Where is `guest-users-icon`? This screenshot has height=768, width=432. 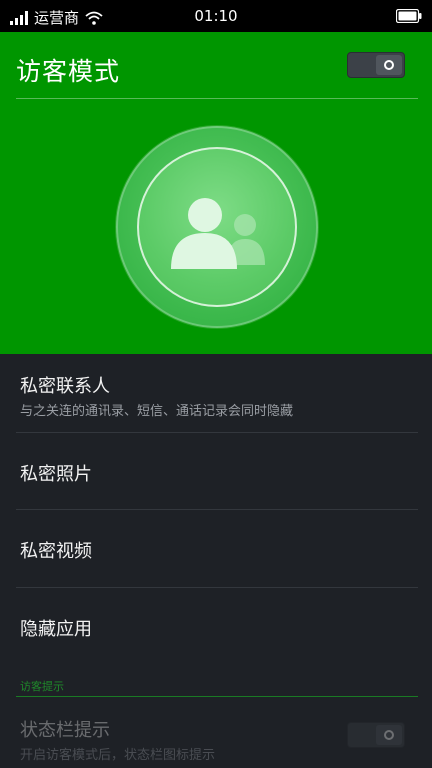 guest-users-icon is located at coordinates (218, 233).